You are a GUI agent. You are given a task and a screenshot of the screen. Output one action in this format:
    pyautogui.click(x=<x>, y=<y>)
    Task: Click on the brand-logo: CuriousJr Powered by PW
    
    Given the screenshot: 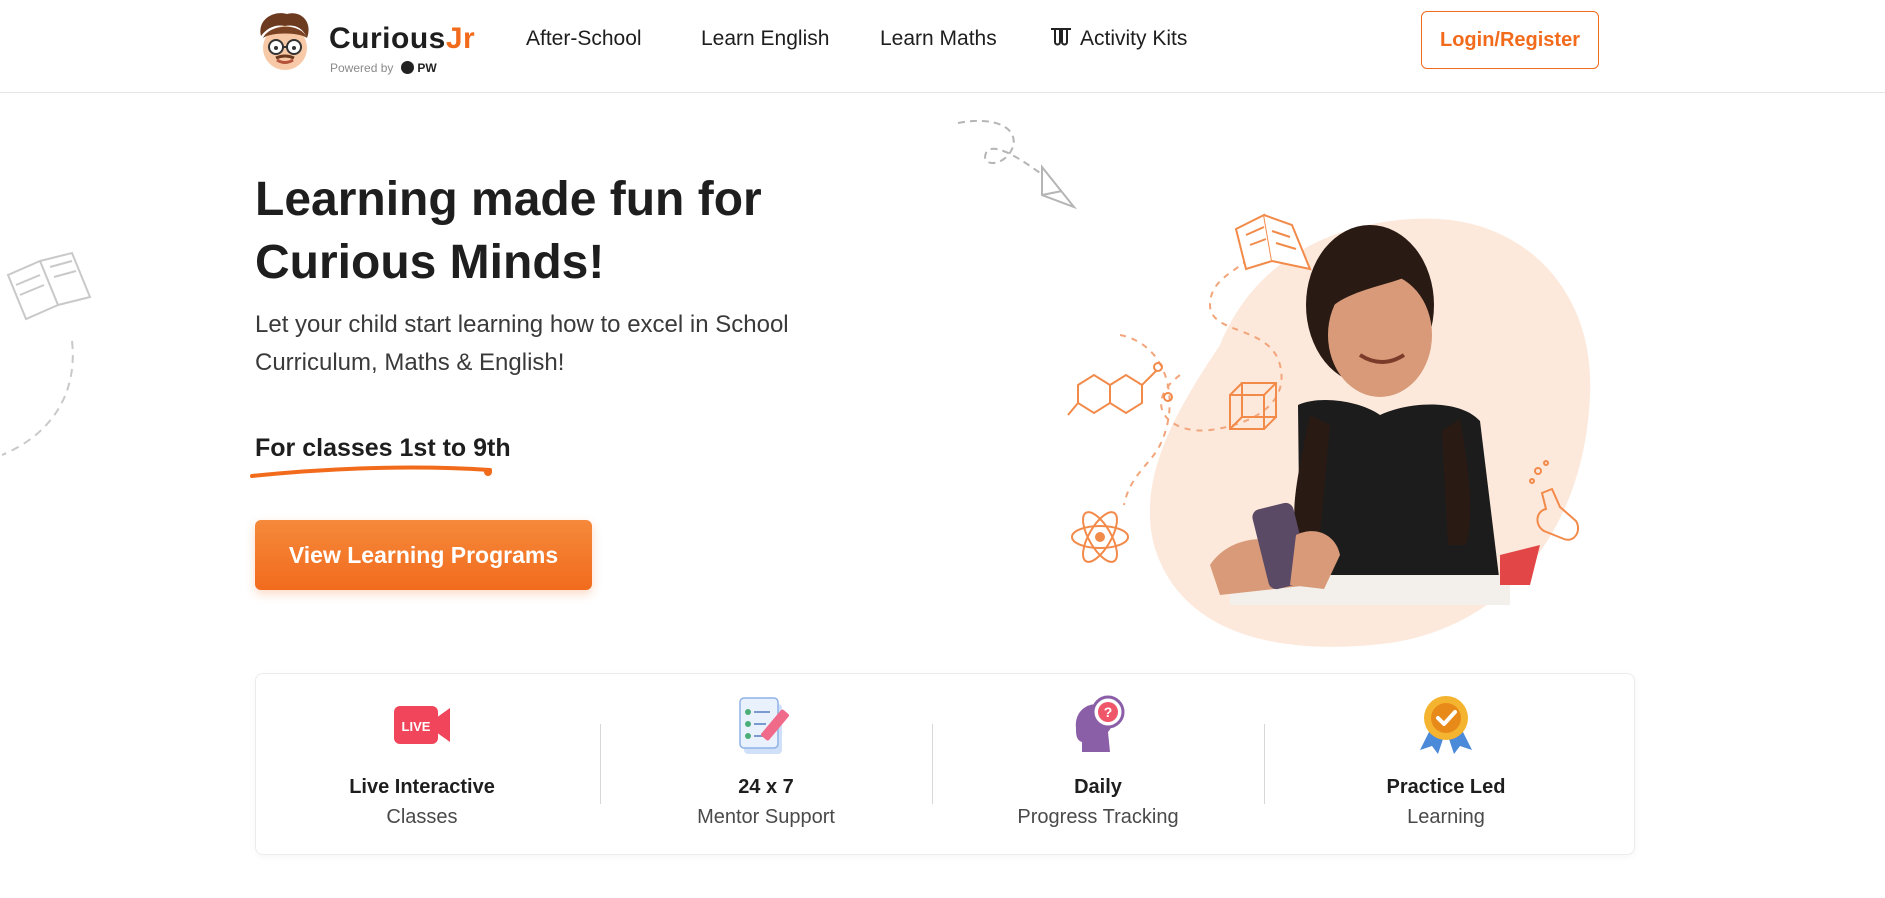 What is the action you would take?
    pyautogui.click(x=370, y=42)
    